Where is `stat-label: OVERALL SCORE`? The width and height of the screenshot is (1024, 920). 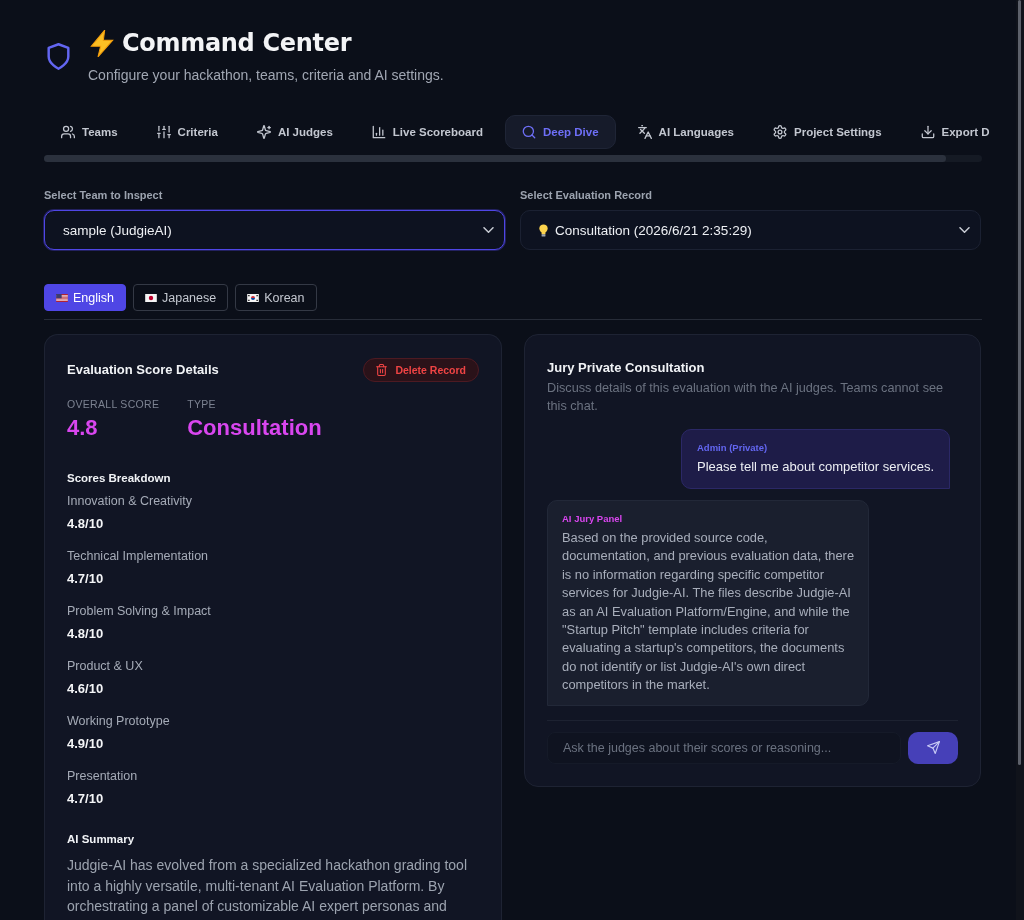
stat-label: OVERALL SCORE is located at coordinates (113, 404).